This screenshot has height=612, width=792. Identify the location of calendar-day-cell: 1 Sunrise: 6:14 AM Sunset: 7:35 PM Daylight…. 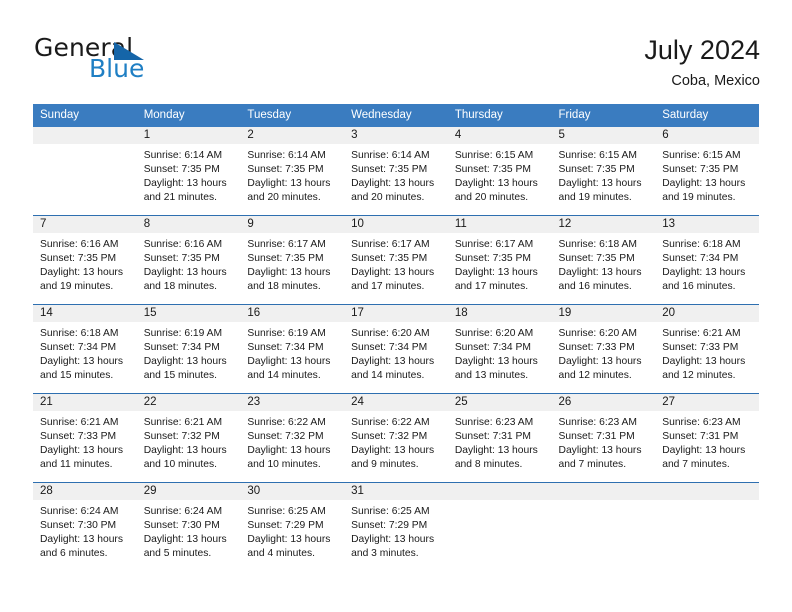
(188, 171).